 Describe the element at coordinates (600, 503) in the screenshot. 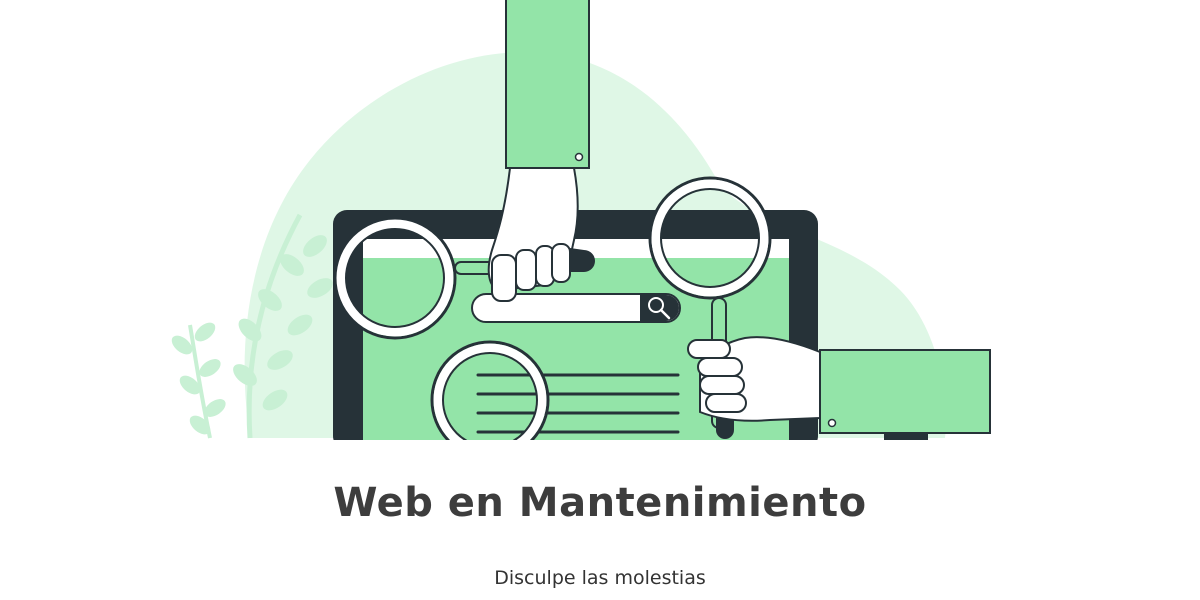

I see `page-title: Web en Mantenimiento` at that location.